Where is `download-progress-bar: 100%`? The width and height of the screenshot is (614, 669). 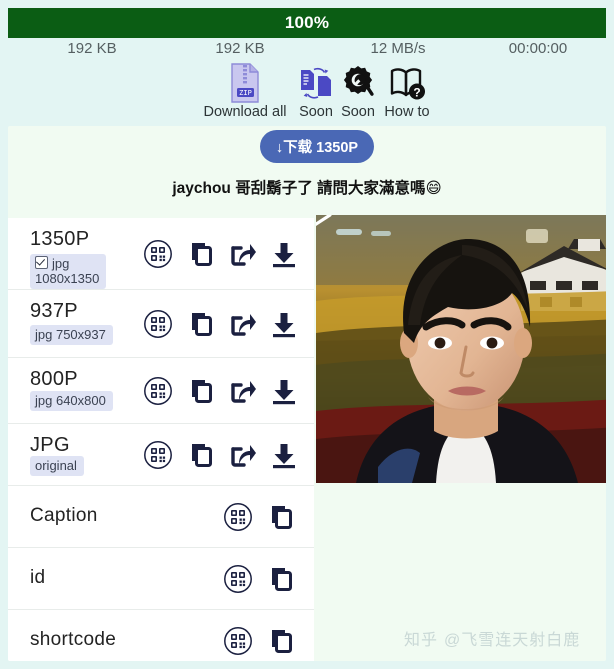 download-progress-bar: 100% is located at coordinates (307, 23).